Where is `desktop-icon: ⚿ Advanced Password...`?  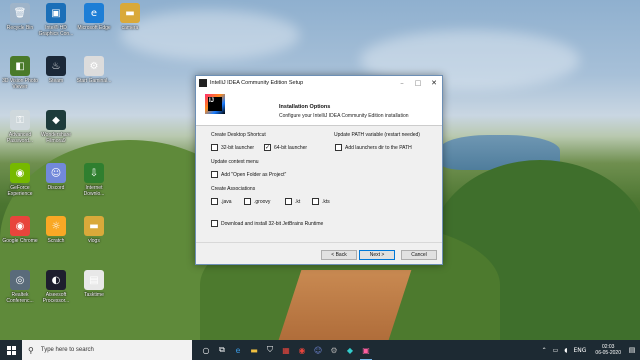 desktop-icon: ⚿ Advanced Password... is located at coordinates (20, 127).